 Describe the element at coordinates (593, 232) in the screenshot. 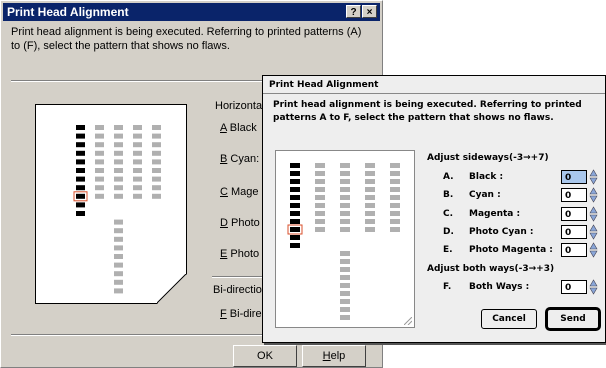

I see `photo-cyan-spinner-icon` at that location.